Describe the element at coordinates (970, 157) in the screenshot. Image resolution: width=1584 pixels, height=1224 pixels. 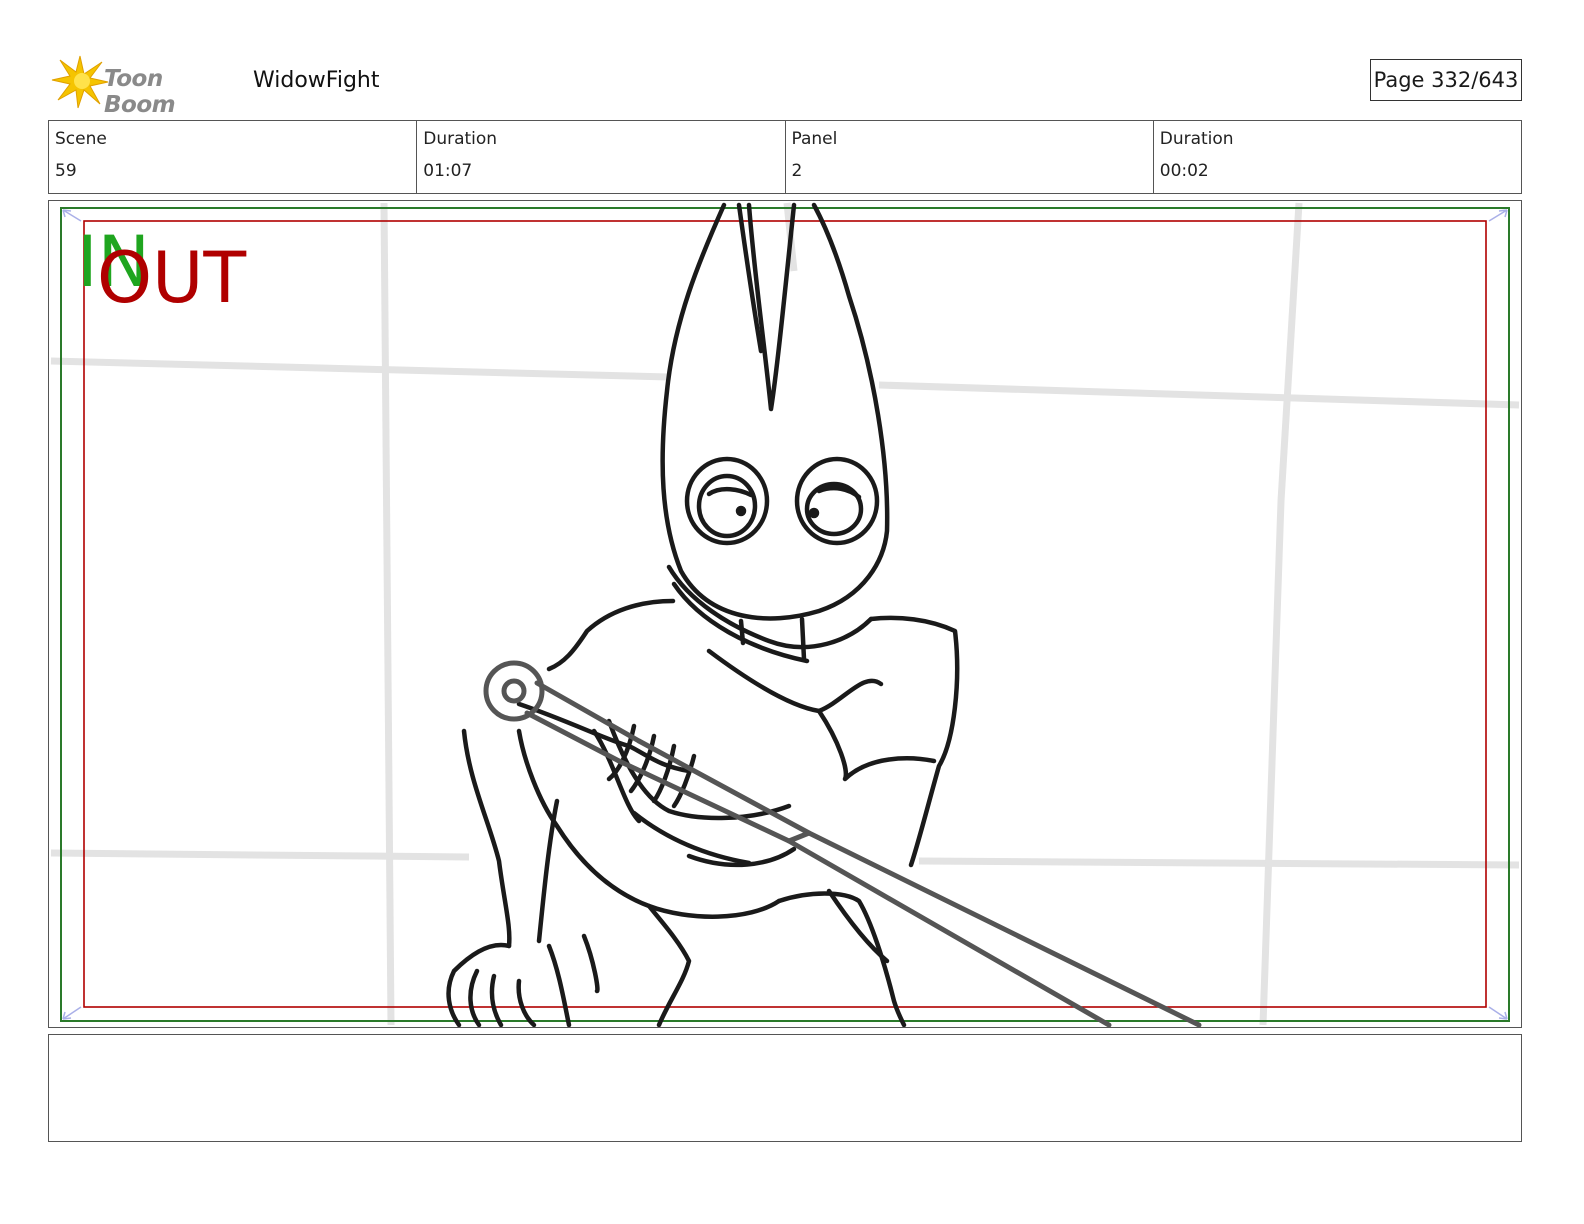
I see `panel-cell: Panel 2` at that location.